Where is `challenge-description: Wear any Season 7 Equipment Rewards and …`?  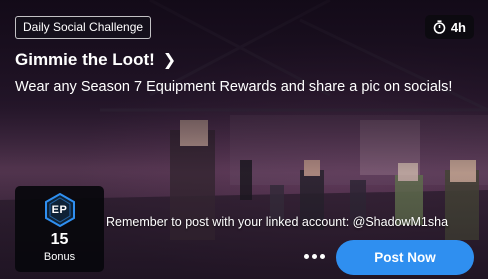 challenge-description: Wear any Season 7 Equipment Rewards and … is located at coordinates (234, 87).